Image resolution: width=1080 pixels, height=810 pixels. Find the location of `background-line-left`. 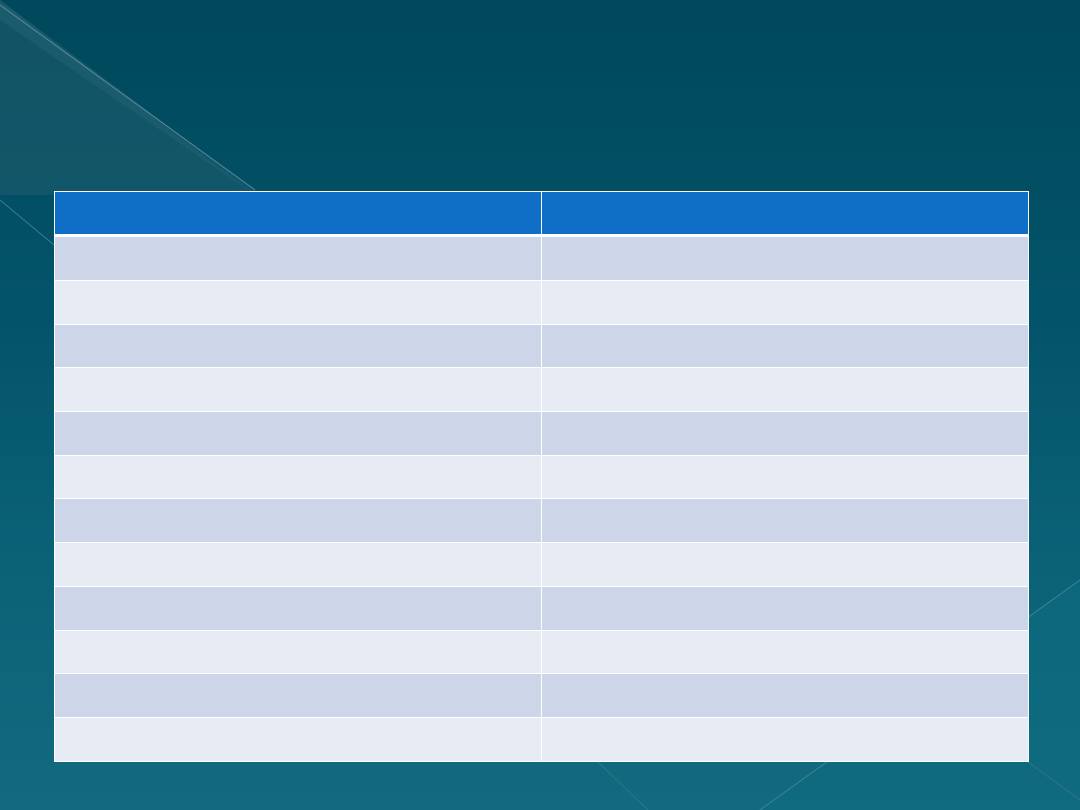

background-line-left is located at coordinates (27, 222).